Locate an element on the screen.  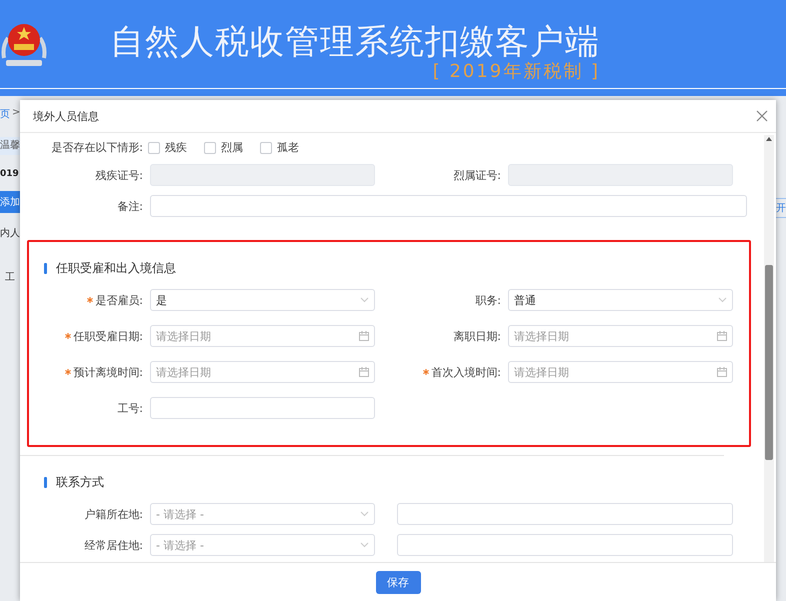
column-header: 工 is located at coordinates (10, 278).